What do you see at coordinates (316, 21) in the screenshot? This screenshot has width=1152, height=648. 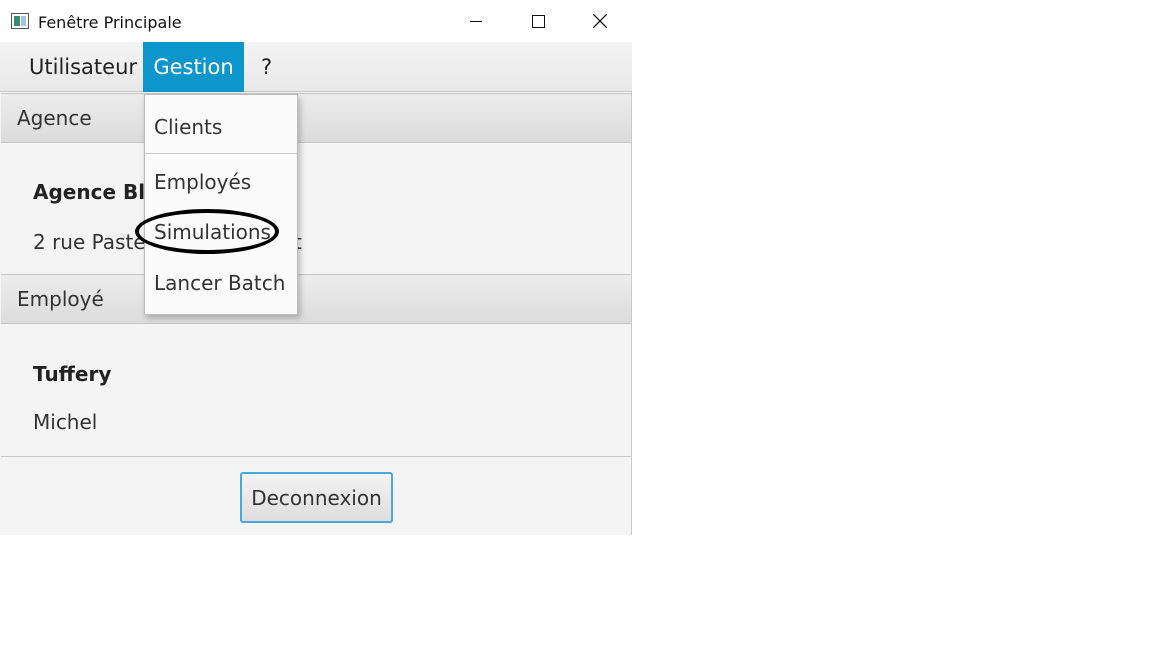 I see `title-bar: Fenêtre Principale` at bounding box center [316, 21].